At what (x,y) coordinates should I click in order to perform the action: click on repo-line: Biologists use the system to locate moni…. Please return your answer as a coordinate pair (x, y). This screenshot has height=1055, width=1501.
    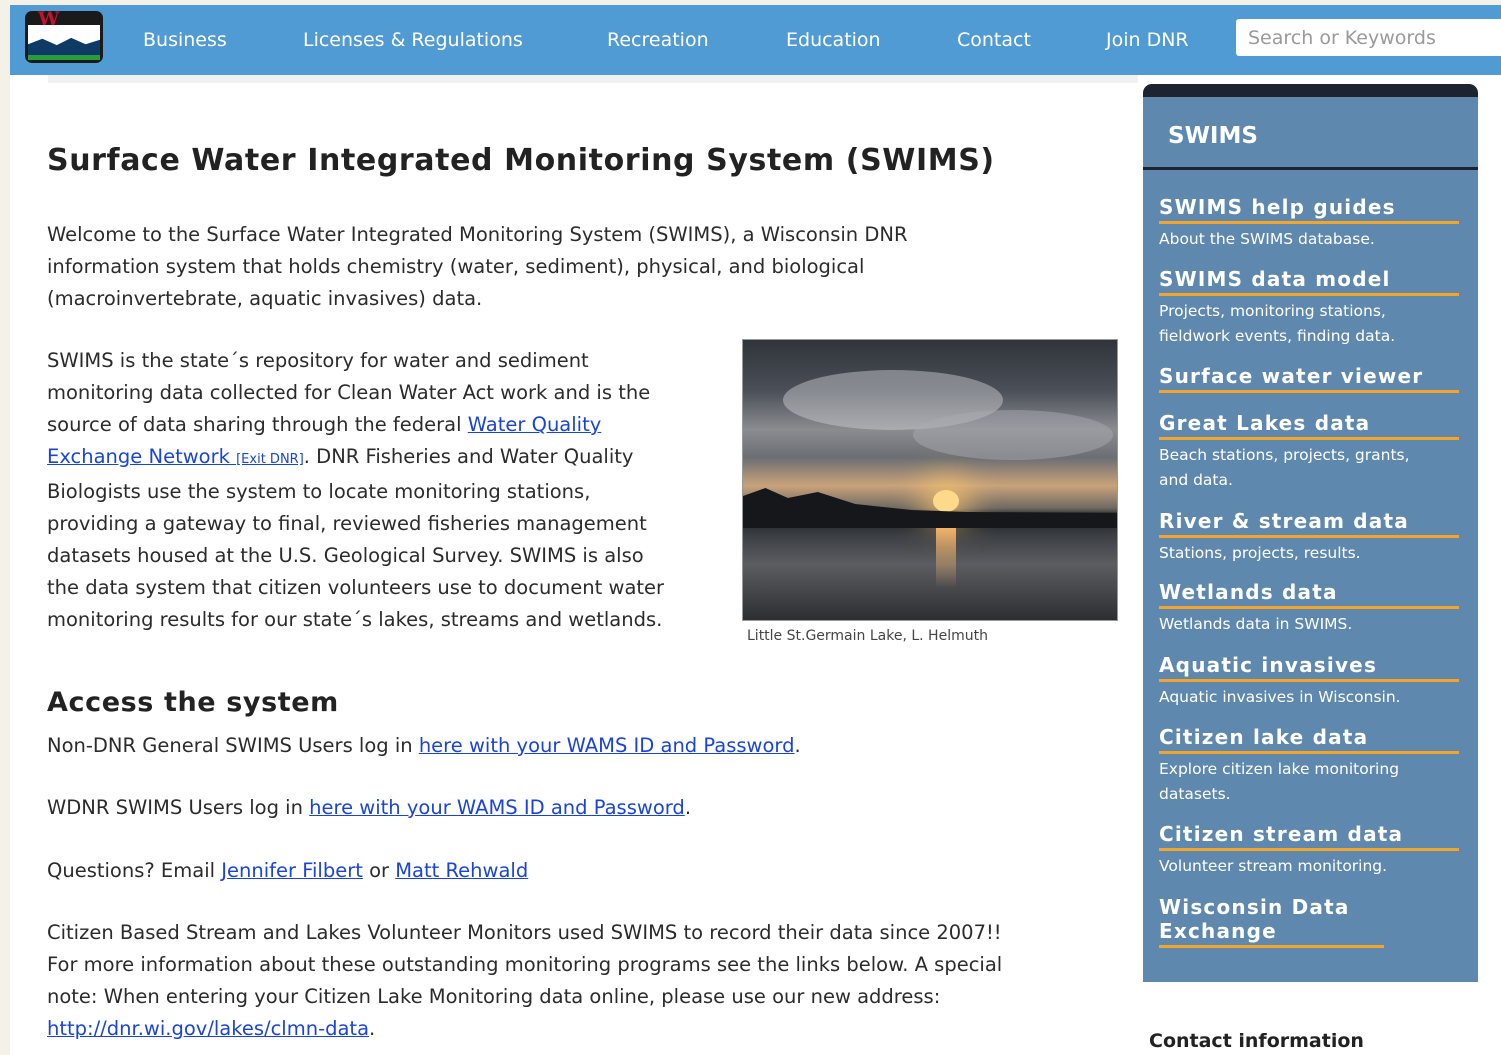
    Looking at the image, I should click on (319, 491).